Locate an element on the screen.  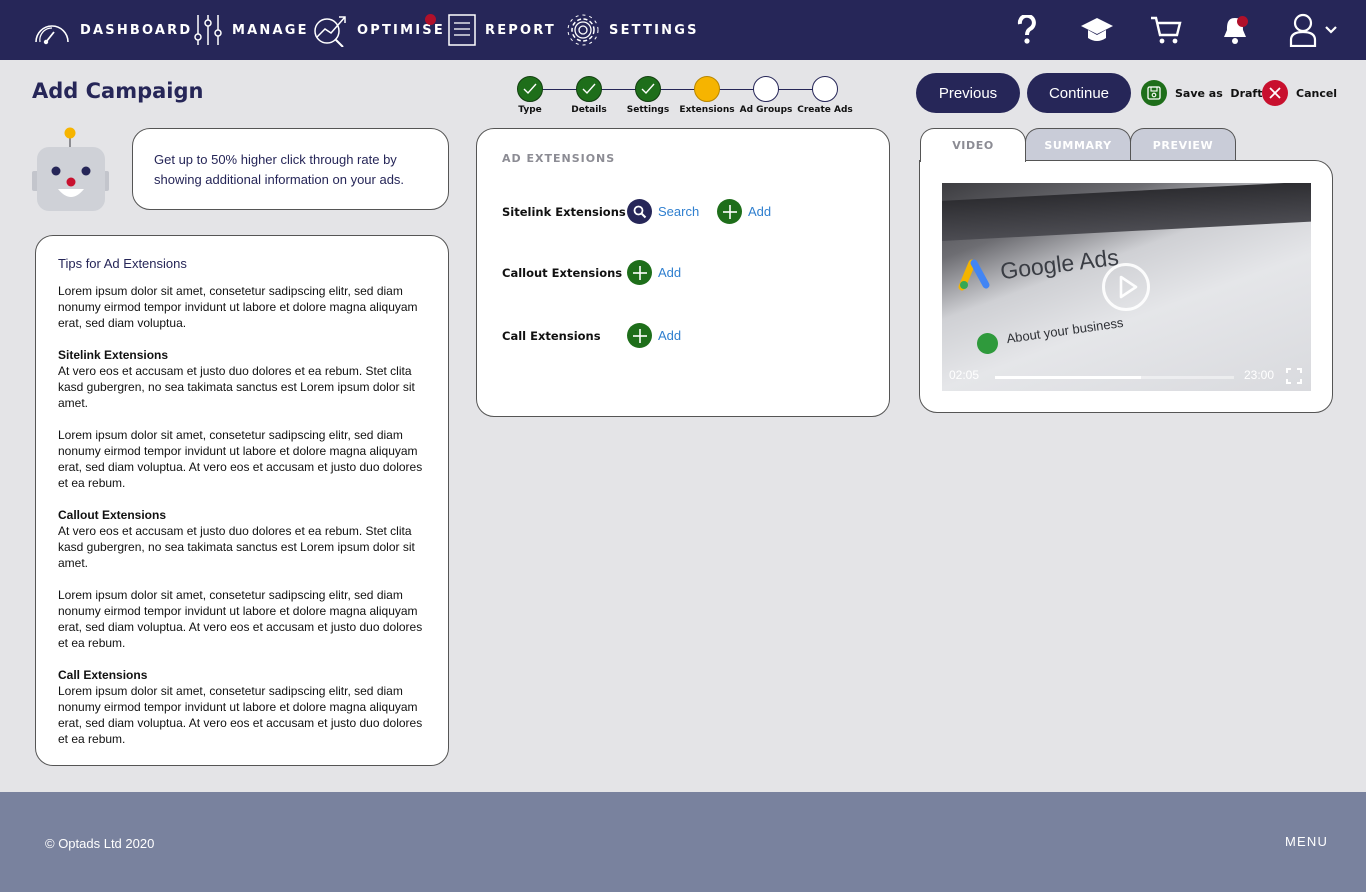
help-icon is located at coordinates (1026, 29).